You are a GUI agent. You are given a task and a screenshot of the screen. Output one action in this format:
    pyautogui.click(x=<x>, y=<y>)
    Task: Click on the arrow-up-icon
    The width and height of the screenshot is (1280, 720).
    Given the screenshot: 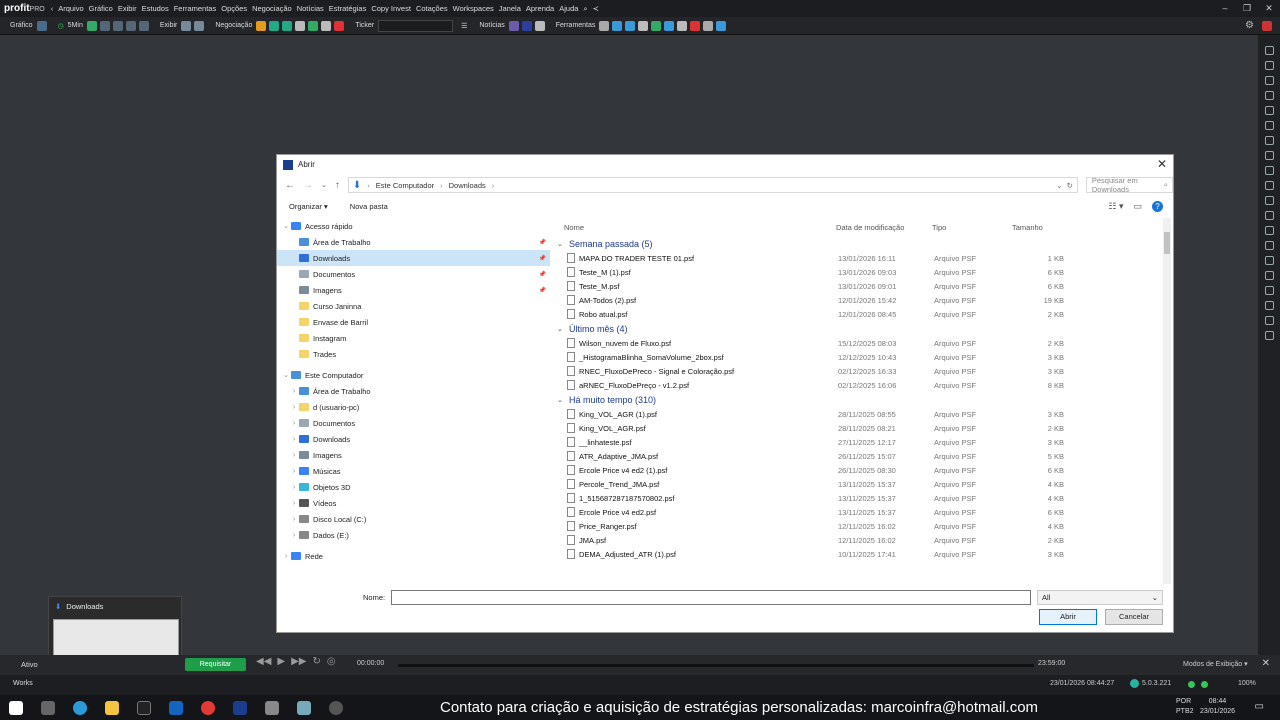 What is the action you would take?
    pyautogui.click(x=1269, y=260)
    